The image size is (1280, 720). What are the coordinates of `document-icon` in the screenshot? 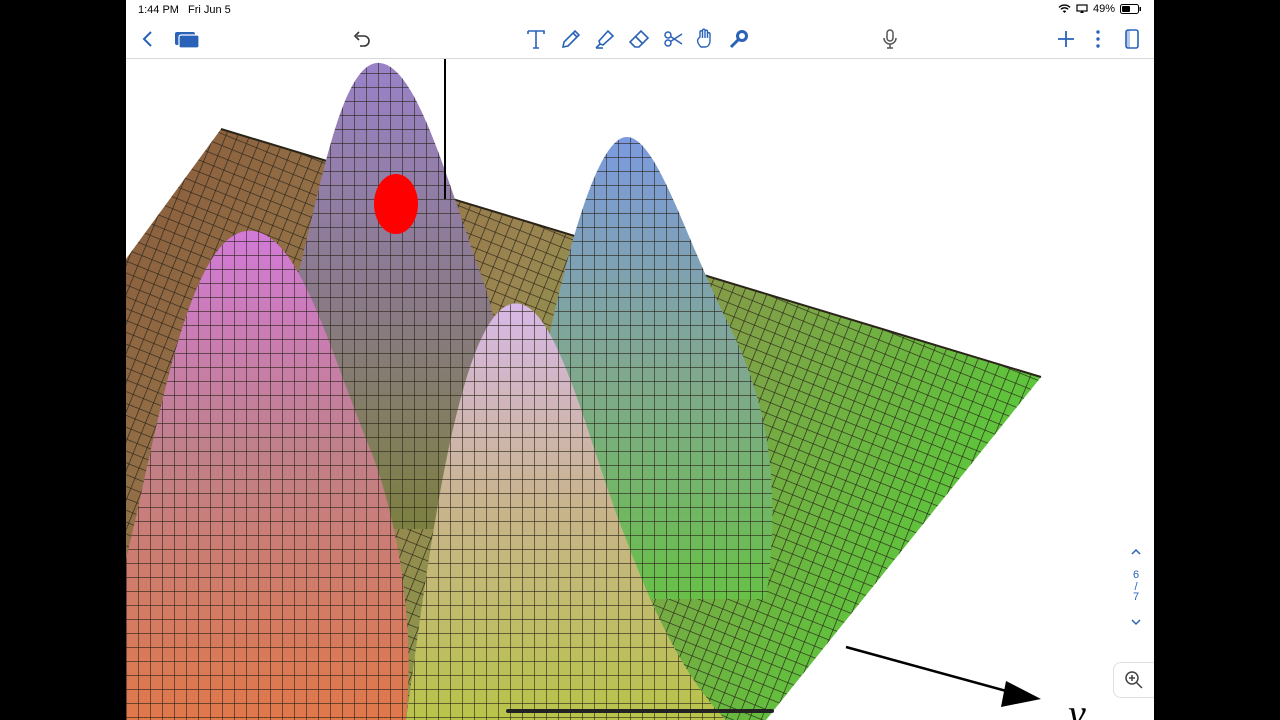 It's located at (1132, 39).